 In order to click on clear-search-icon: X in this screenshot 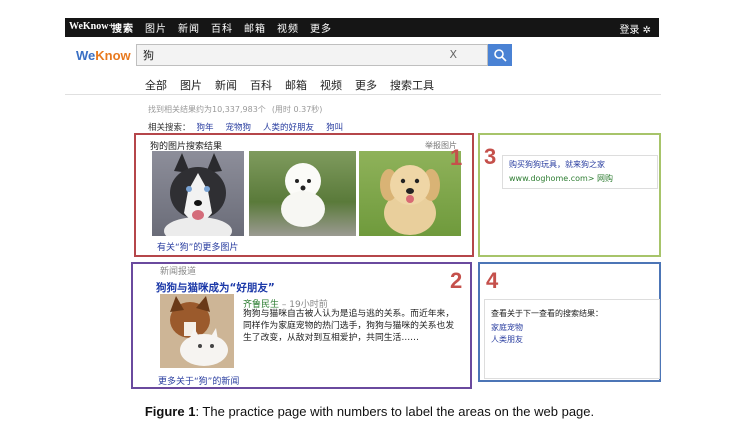, I will do `click(453, 54)`.